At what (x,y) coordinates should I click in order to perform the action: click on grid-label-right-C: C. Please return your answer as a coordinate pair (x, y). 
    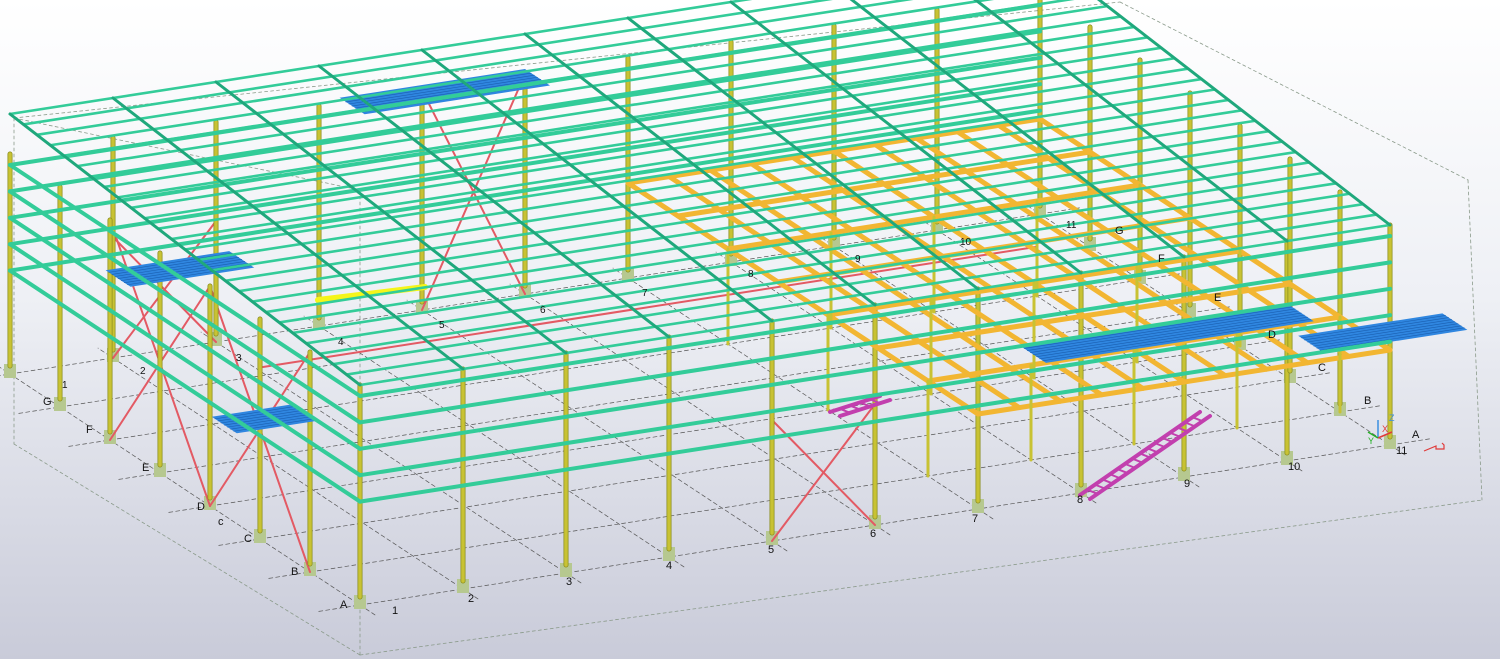
    Looking at the image, I should click on (1322, 368).